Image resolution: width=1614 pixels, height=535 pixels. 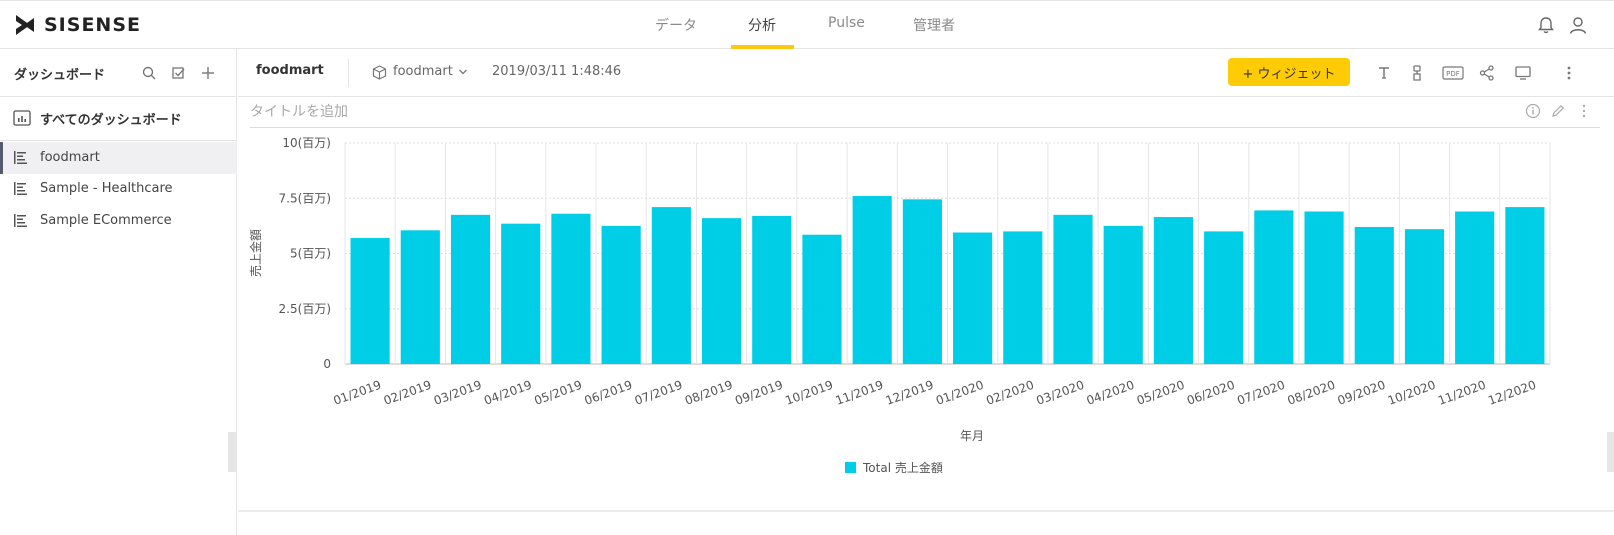 What do you see at coordinates (1384, 73) in the screenshot?
I see `text-icon` at bounding box center [1384, 73].